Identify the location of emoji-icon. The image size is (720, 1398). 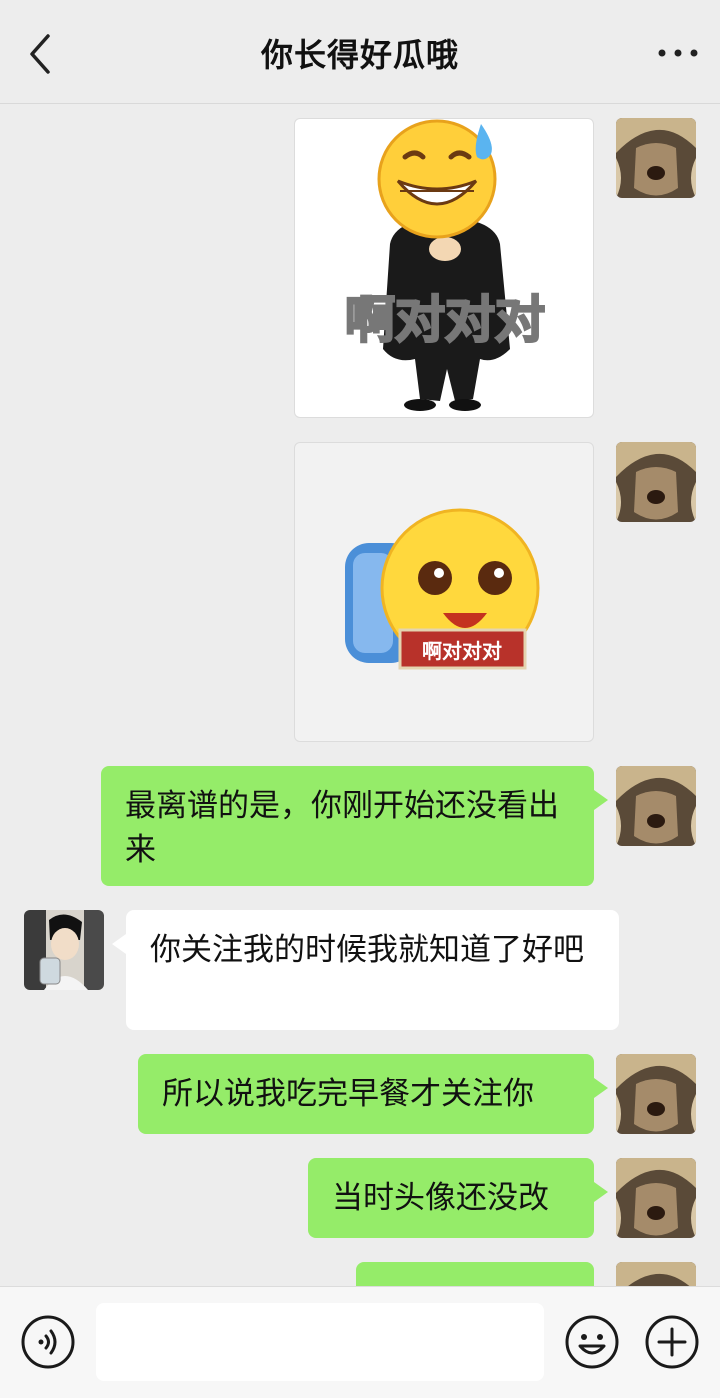
(592, 1342).